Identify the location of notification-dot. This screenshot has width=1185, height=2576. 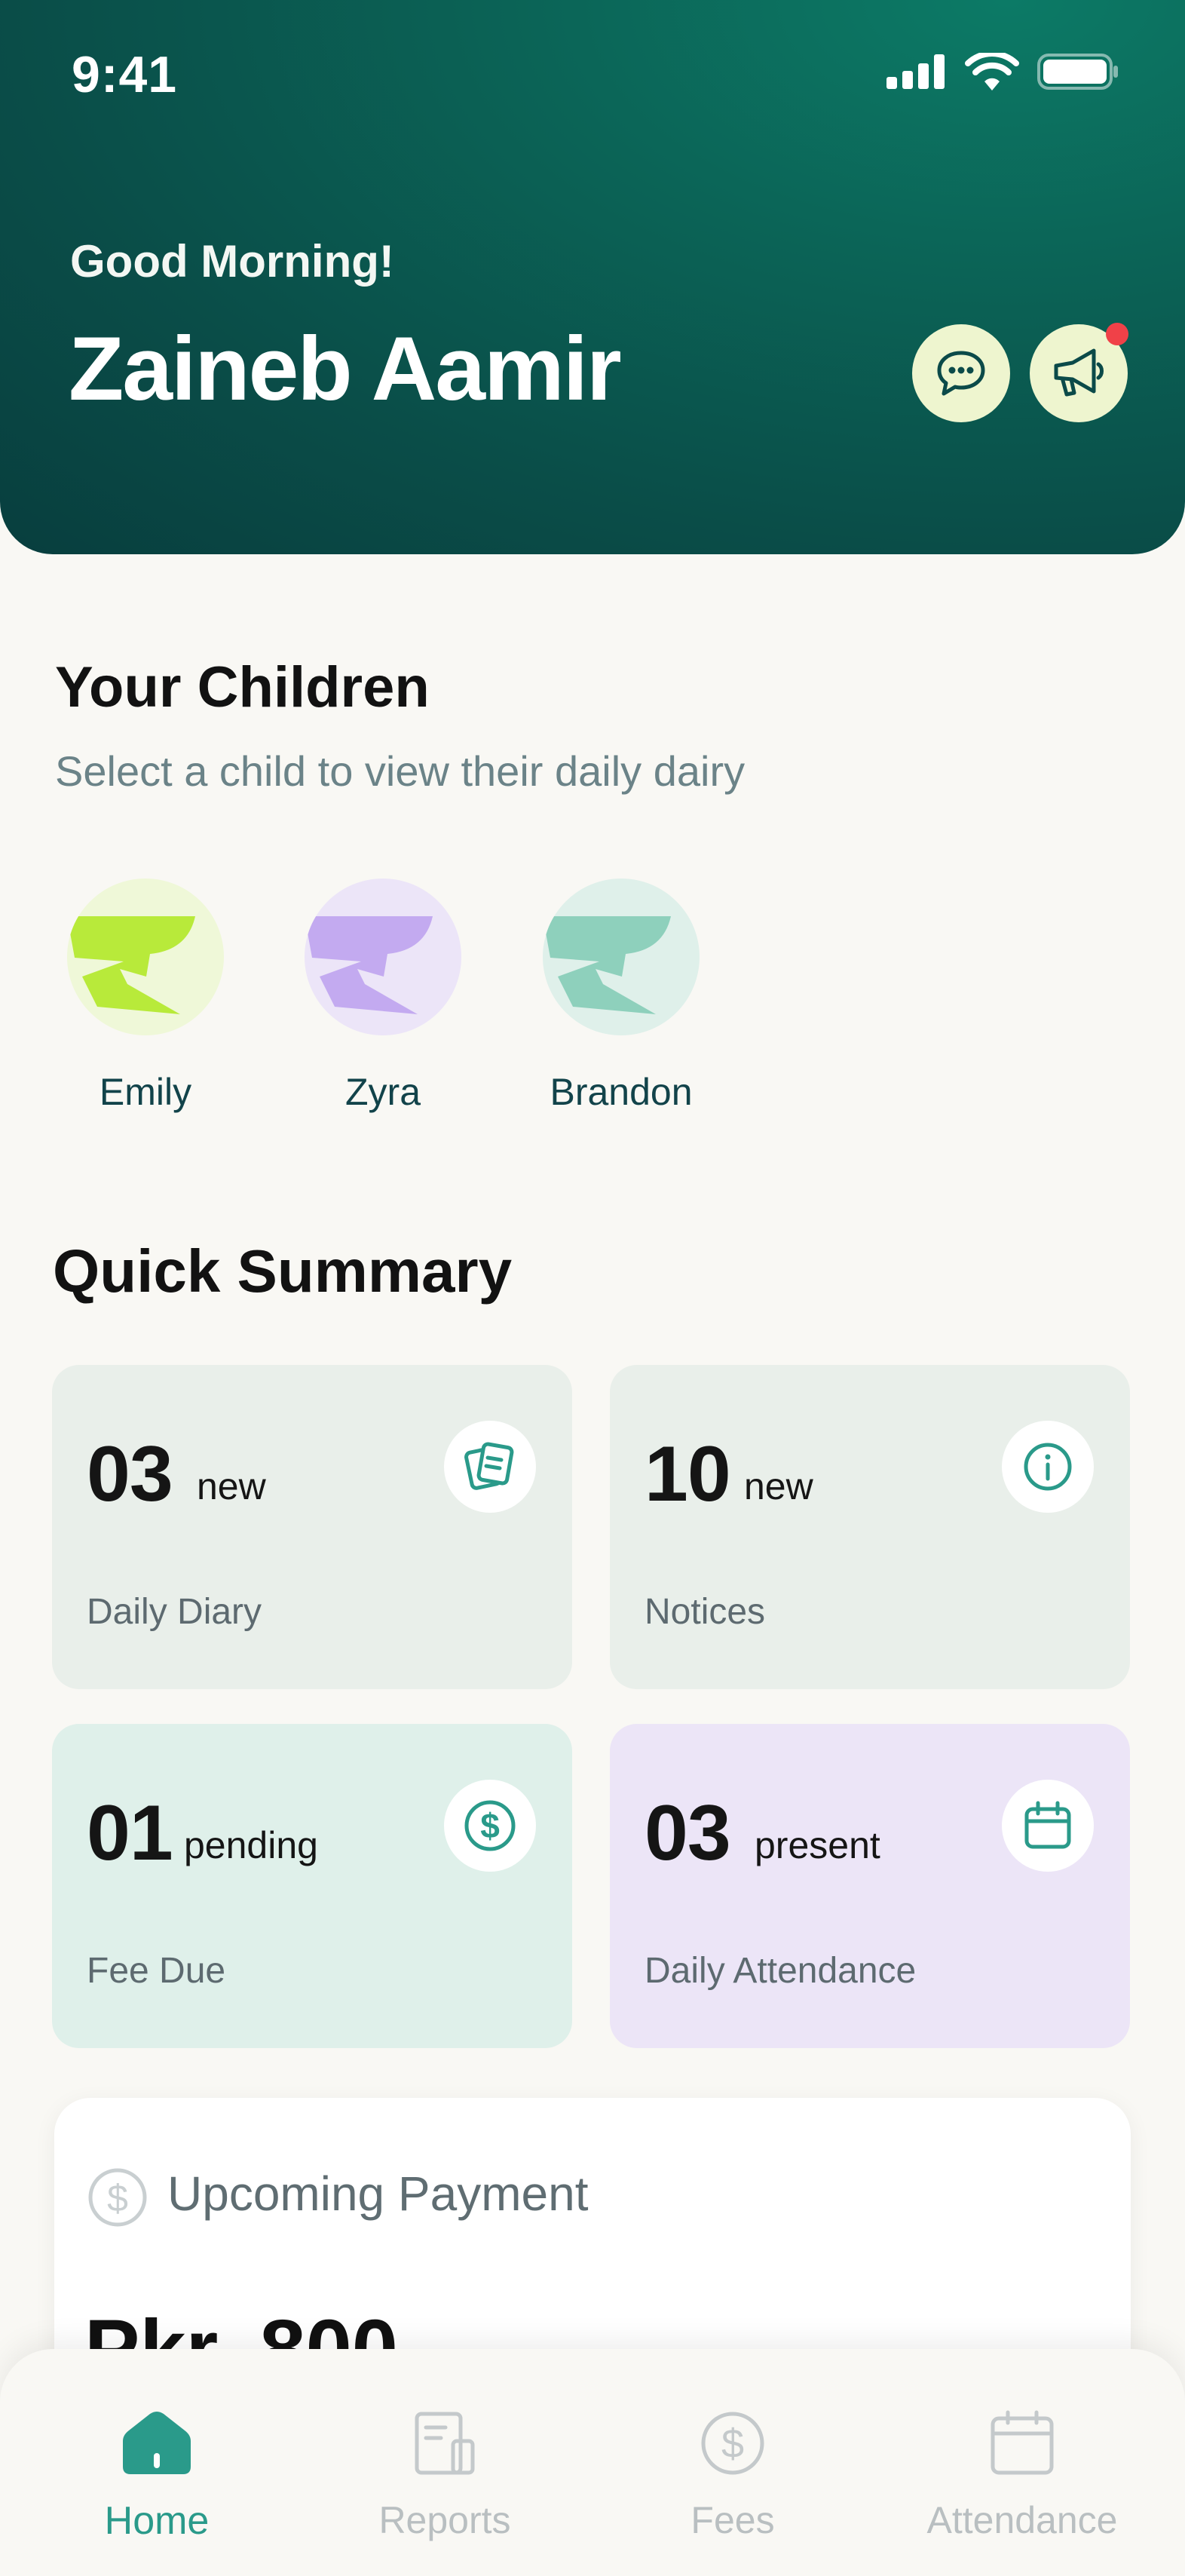
(1117, 334).